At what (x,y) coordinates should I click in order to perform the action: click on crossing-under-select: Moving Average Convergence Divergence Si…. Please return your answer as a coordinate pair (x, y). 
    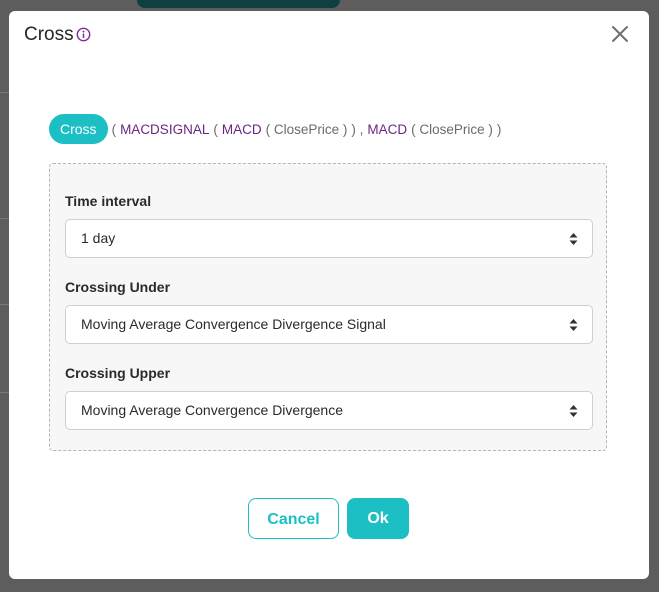
    Looking at the image, I should click on (329, 324).